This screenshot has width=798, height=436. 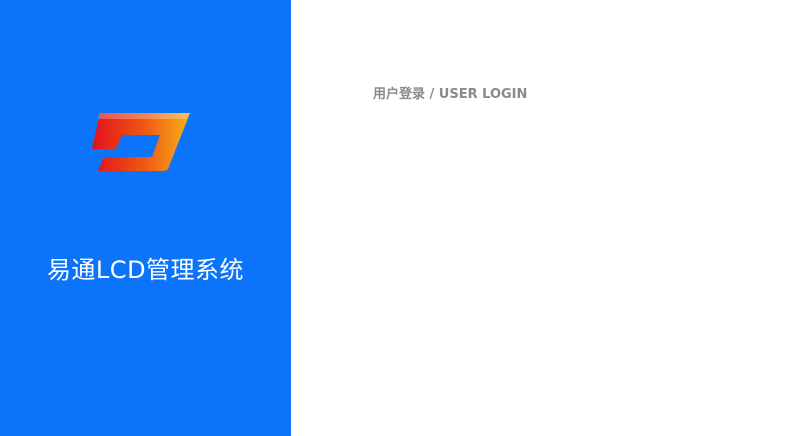 What do you see at coordinates (450, 94) in the screenshot?
I see `login-heading: 用户登录 / USER LOGIN` at bounding box center [450, 94].